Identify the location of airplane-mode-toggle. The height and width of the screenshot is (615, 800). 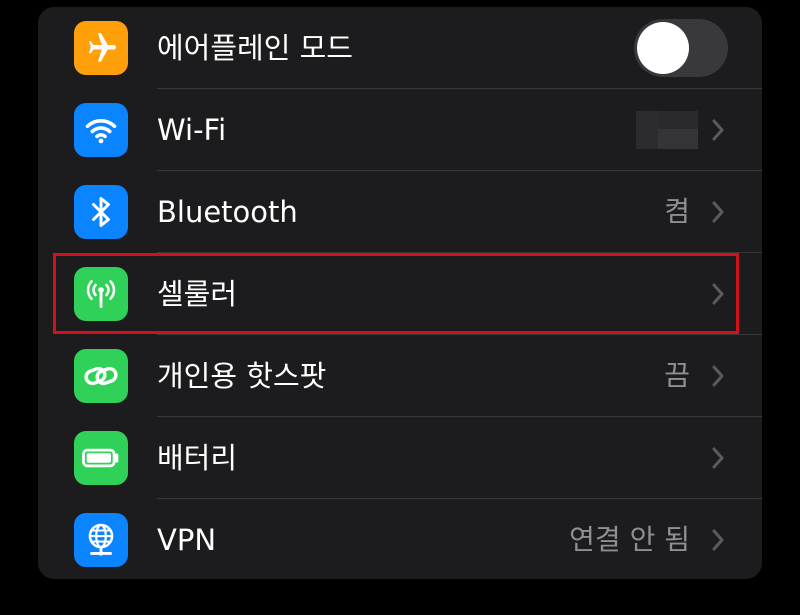
(681, 48).